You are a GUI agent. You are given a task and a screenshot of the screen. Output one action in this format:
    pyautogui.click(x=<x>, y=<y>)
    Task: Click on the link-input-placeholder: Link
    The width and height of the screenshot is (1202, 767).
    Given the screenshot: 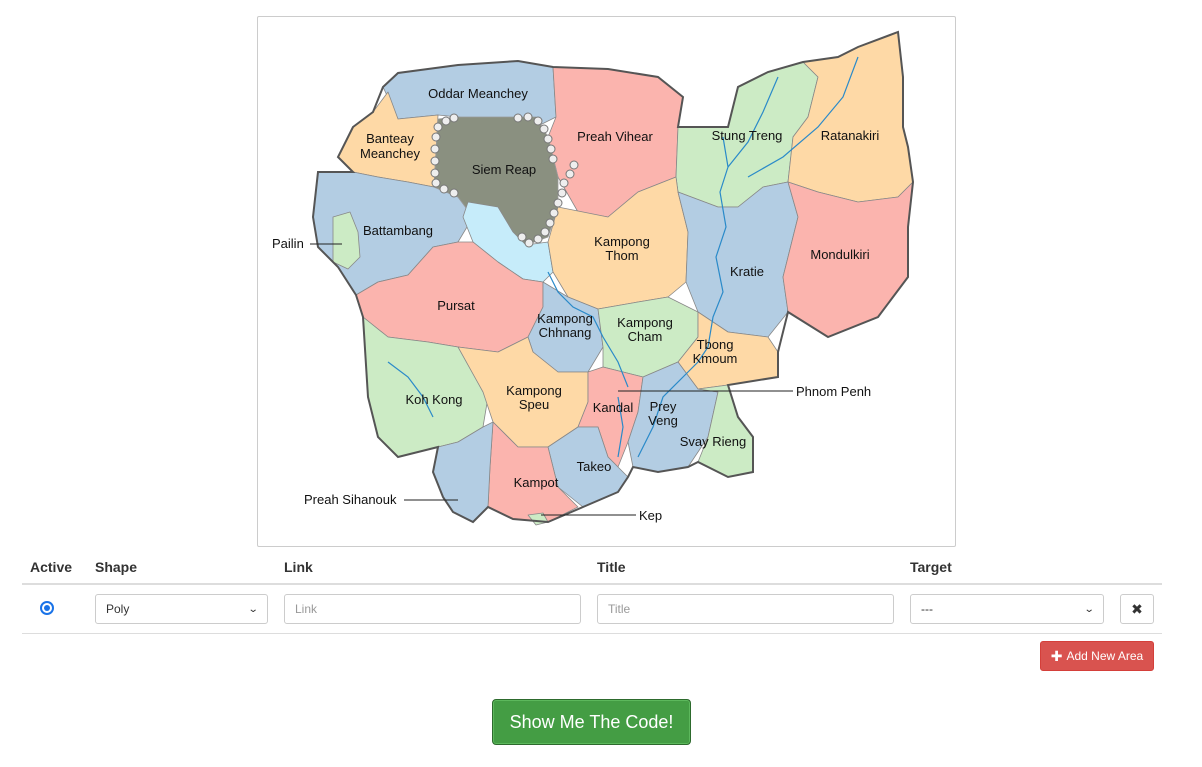 What is the action you would take?
    pyautogui.click(x=306, y=609)
    